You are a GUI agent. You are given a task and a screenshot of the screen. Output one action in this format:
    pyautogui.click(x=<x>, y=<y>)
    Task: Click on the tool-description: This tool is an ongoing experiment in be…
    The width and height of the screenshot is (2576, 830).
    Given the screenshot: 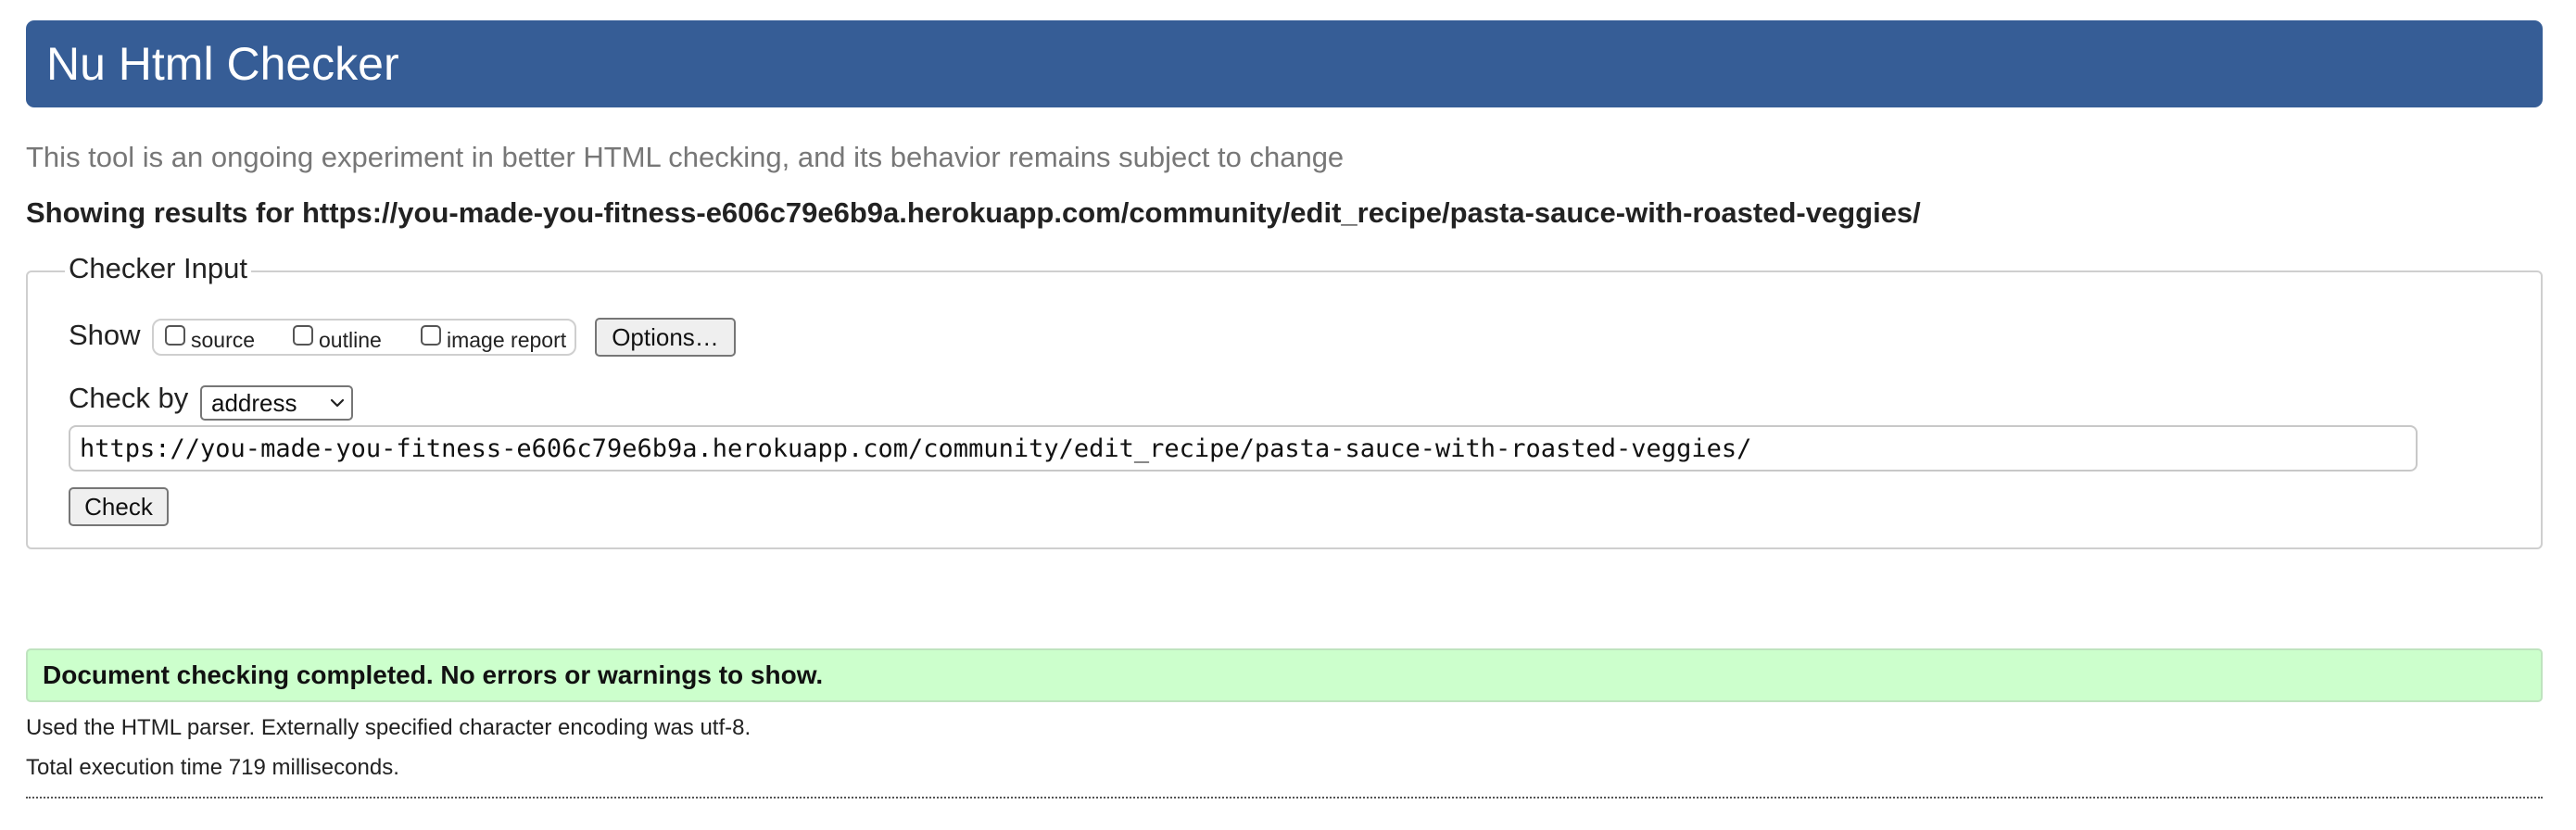 What is the action you would take?
    pyautogui.click(x=686, y=157)
    